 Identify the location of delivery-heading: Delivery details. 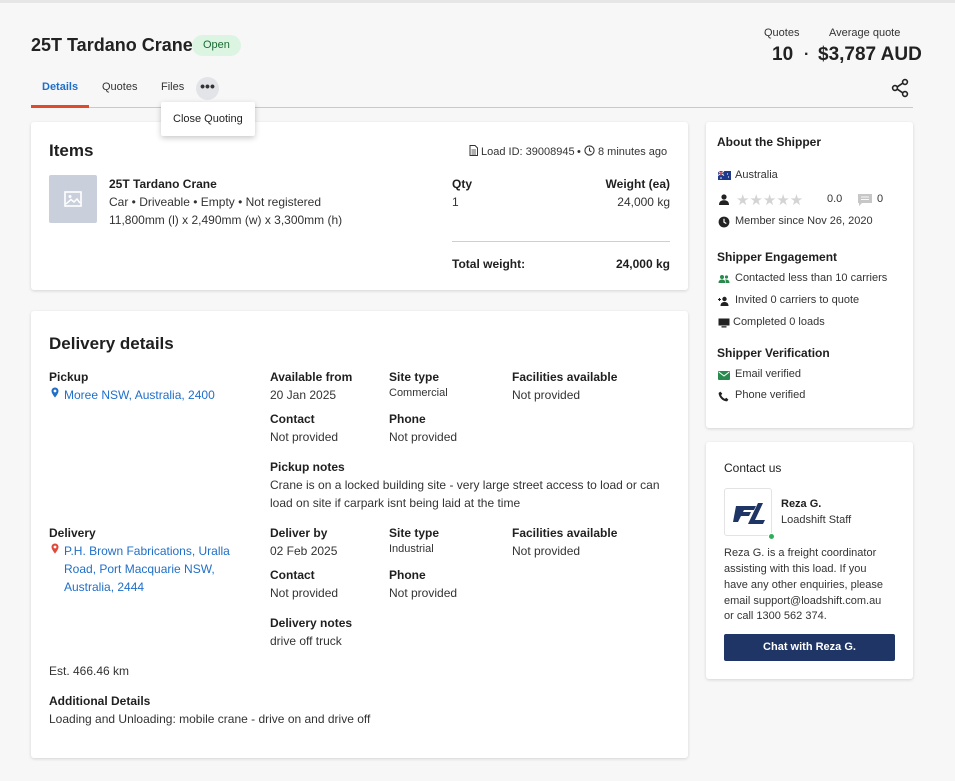
(111, 343).